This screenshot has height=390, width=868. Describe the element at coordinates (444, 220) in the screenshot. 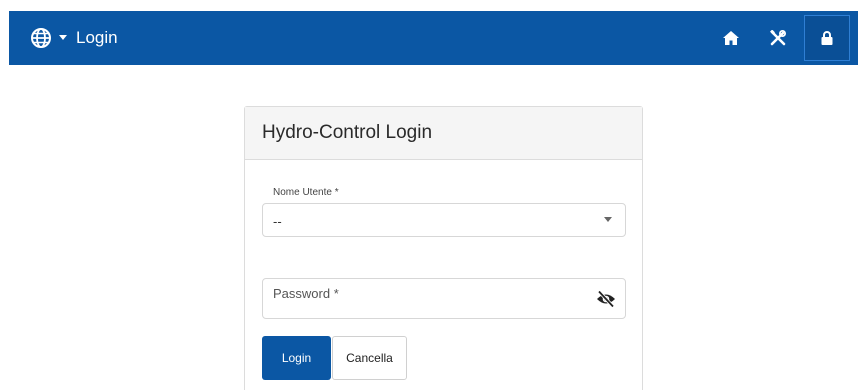

I see `username-select: --` at that location.